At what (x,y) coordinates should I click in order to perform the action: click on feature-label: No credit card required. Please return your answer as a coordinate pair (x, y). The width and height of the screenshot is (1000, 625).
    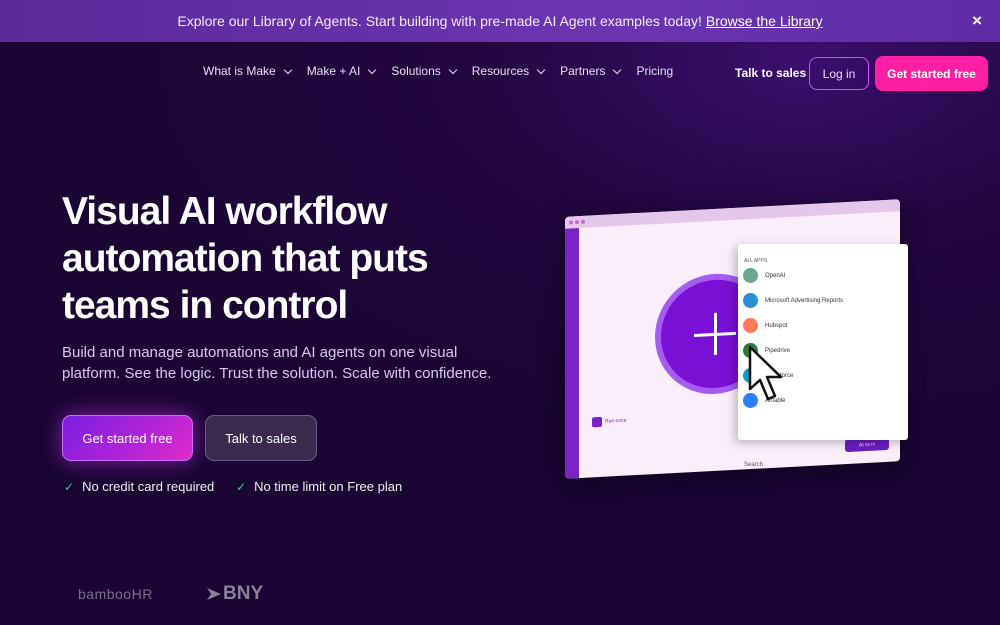
    Looking at the image, I should click on (148, 486).